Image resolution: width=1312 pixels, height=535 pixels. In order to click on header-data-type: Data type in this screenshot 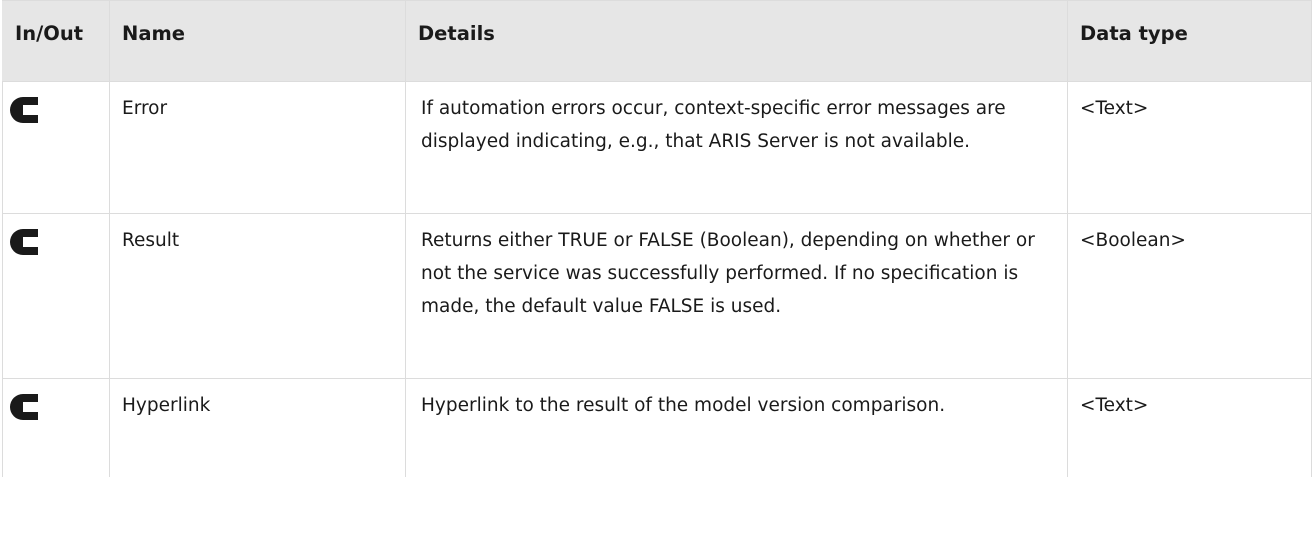, I will do `click(1189, 41)`.